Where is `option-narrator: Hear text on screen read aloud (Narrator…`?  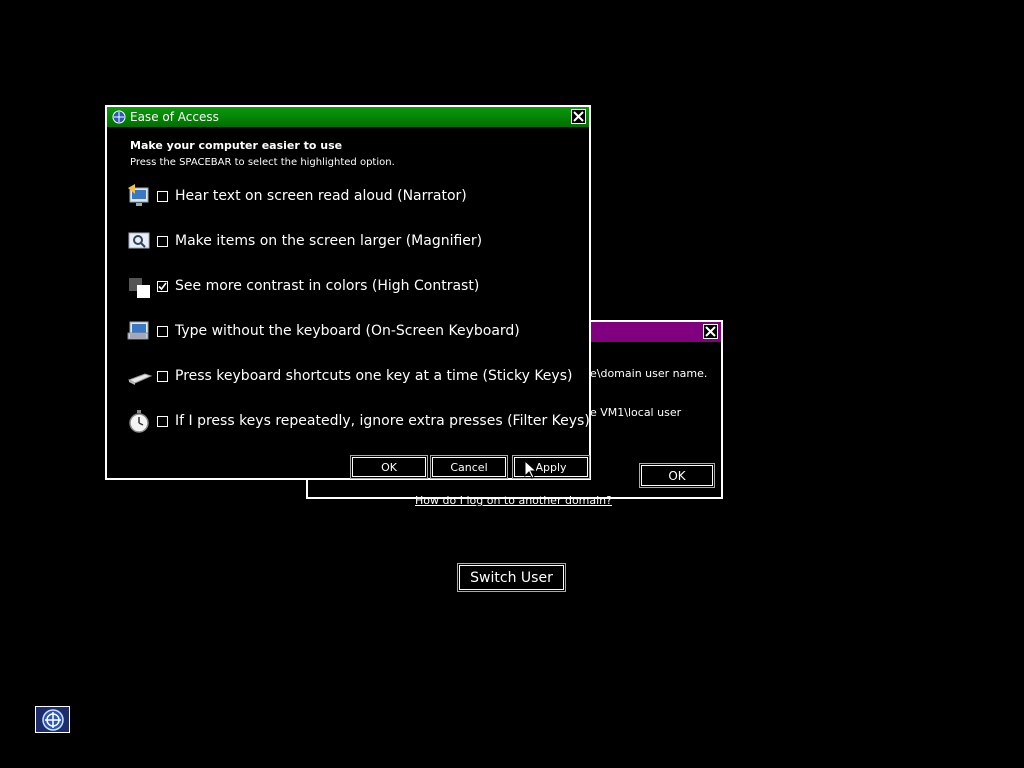
option-narrator: Hear text on screen read aloud (Narrator… is located at coordinates (297, 196).